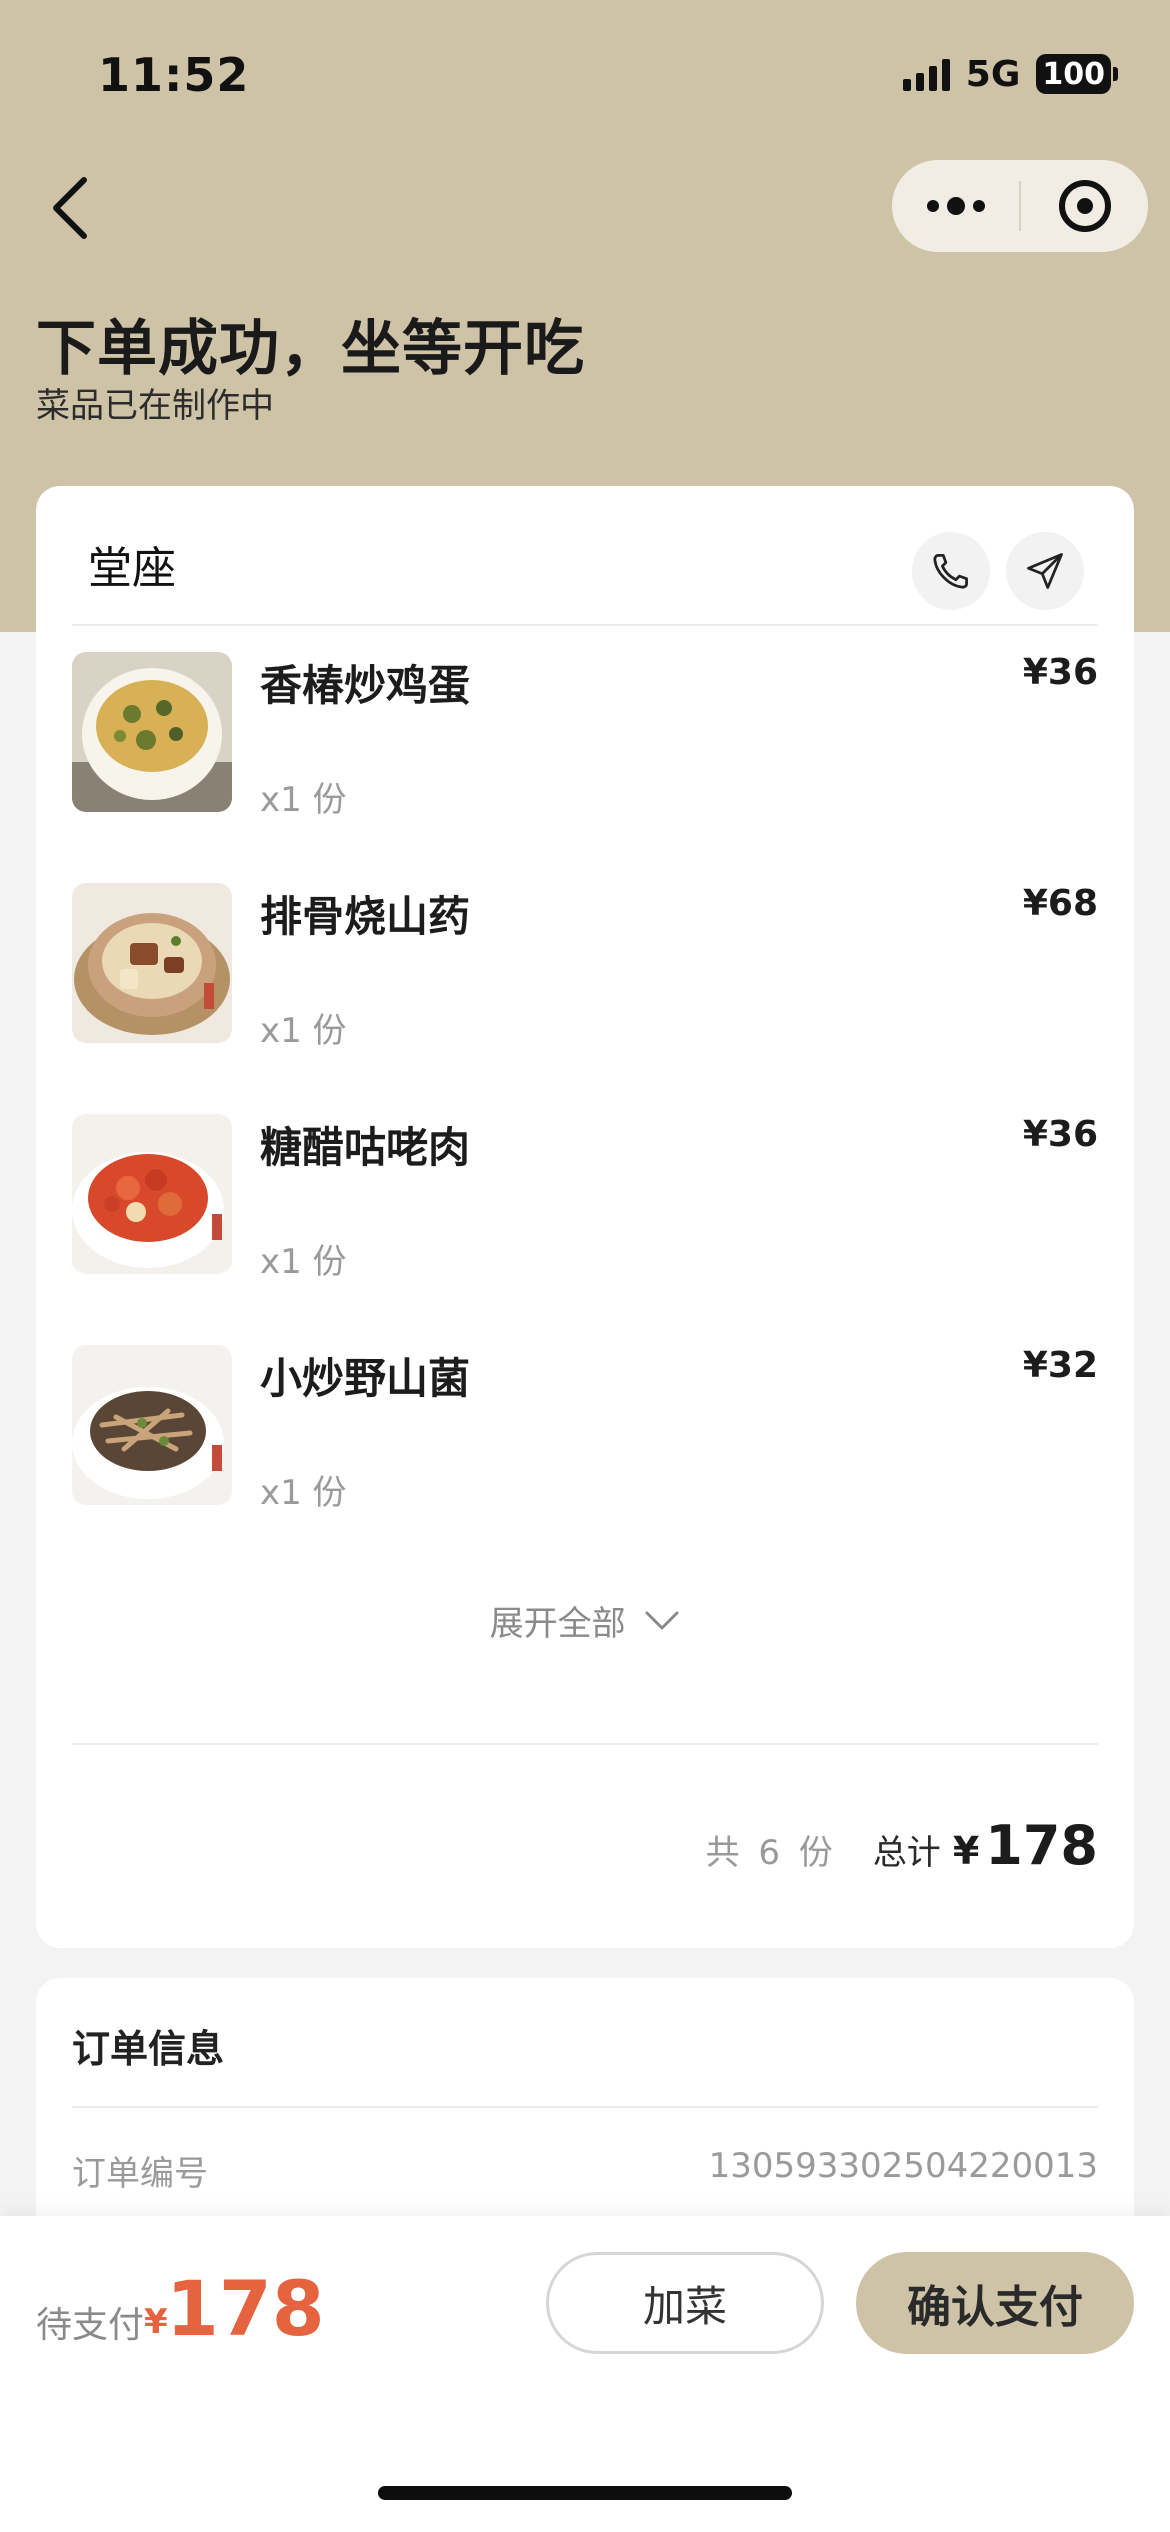 The width and height of the screenshot is (1170, 2532). I want to click on list-item: 糖醋咕咾肉 x1 份 ¥36, so click(585, 1198).